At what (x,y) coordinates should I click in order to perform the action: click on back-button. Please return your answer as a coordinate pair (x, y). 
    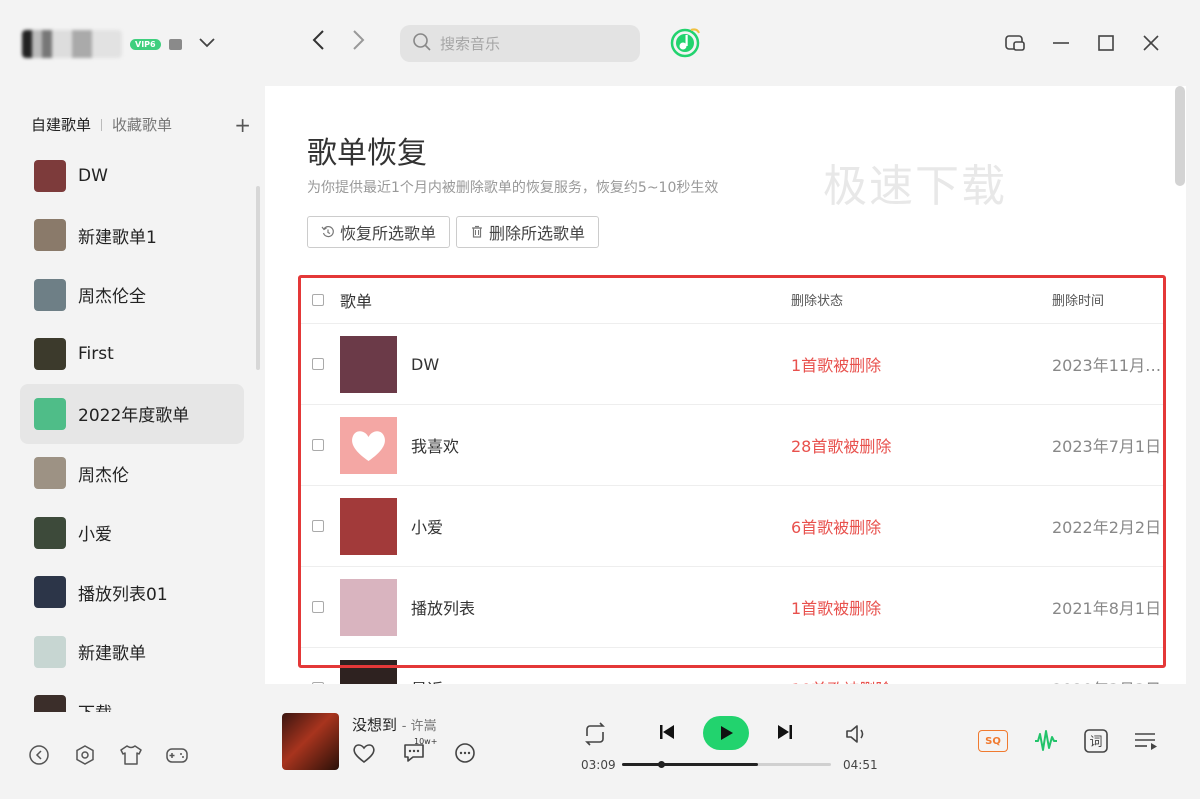
    Looking at the image, I should click on (318, 42).